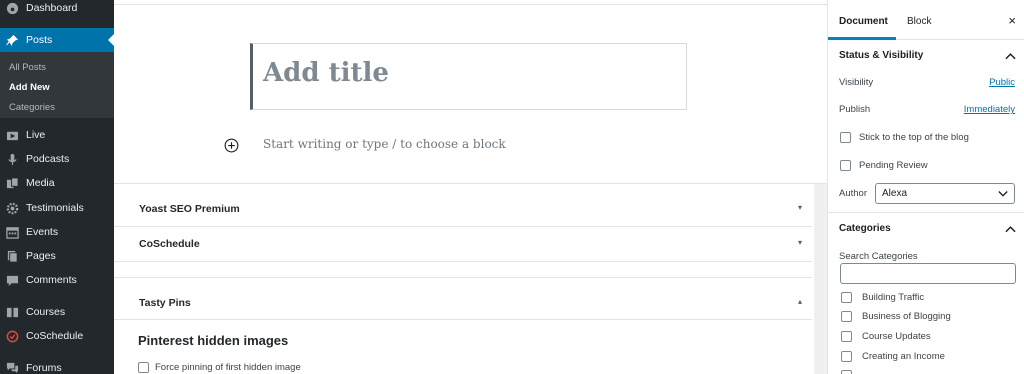 This screenshot has height=374, width=1024. I want to click on menu-label: Pages, so click(41, 256).